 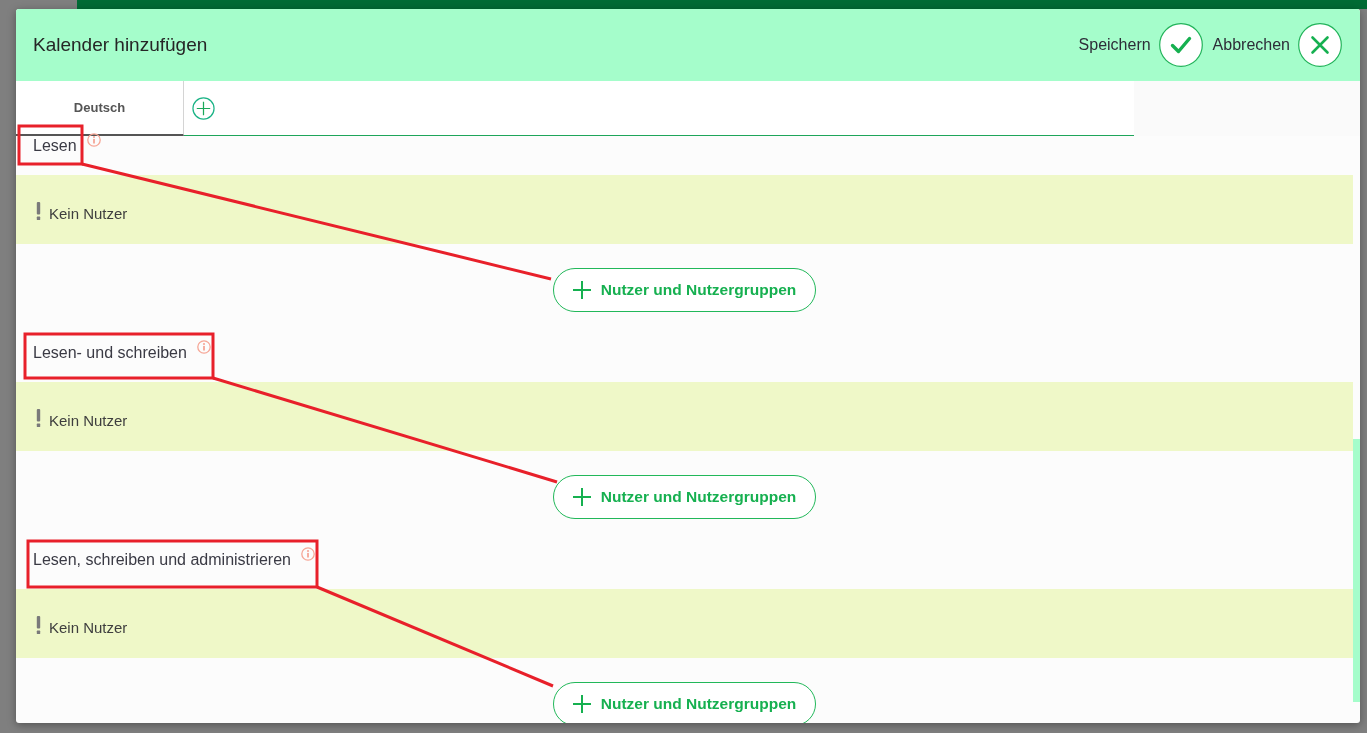 I want to click on add-language-button, so click(x=203, y=108).